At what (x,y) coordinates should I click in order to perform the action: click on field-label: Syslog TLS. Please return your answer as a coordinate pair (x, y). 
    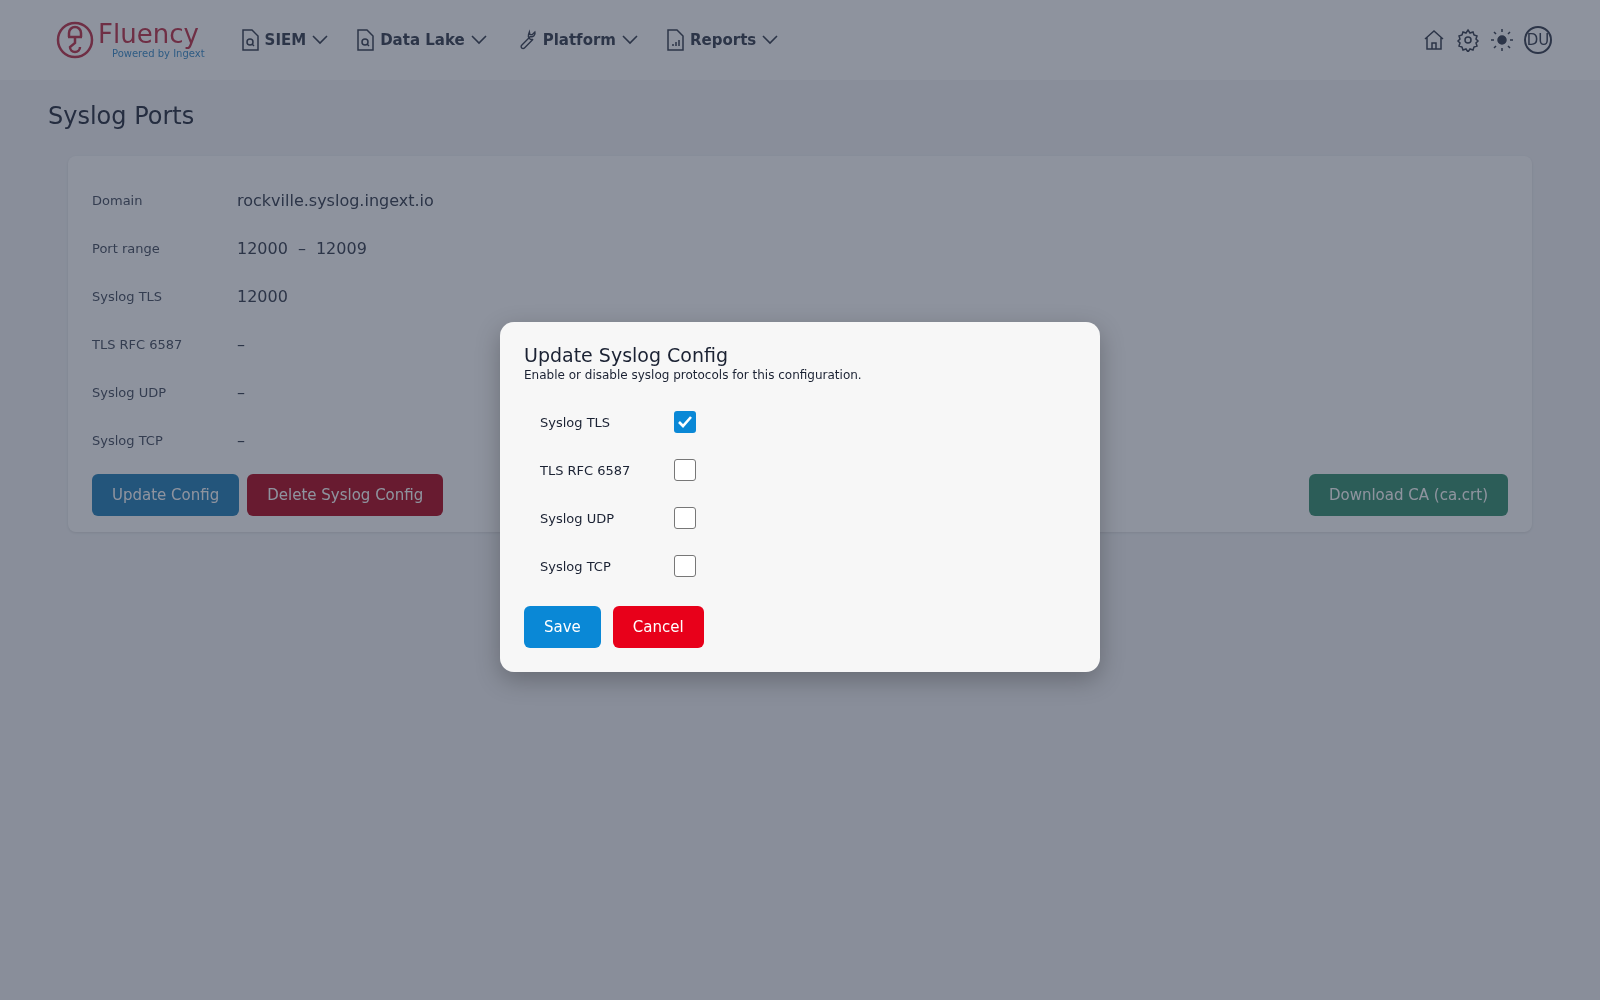
    Looking at the image, I should click on (128, 296).